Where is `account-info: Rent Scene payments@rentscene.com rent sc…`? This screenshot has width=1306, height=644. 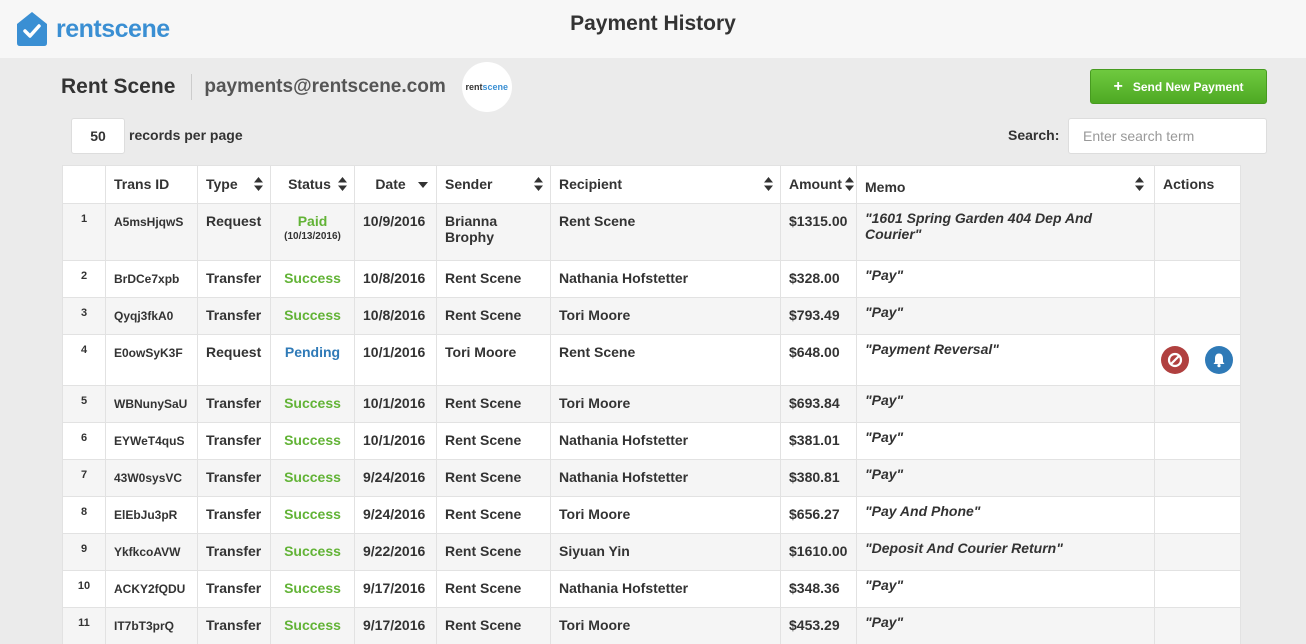 account-info: Rent Scene payments@rentscene.com rent sc… is located at coordinates (286, 87).